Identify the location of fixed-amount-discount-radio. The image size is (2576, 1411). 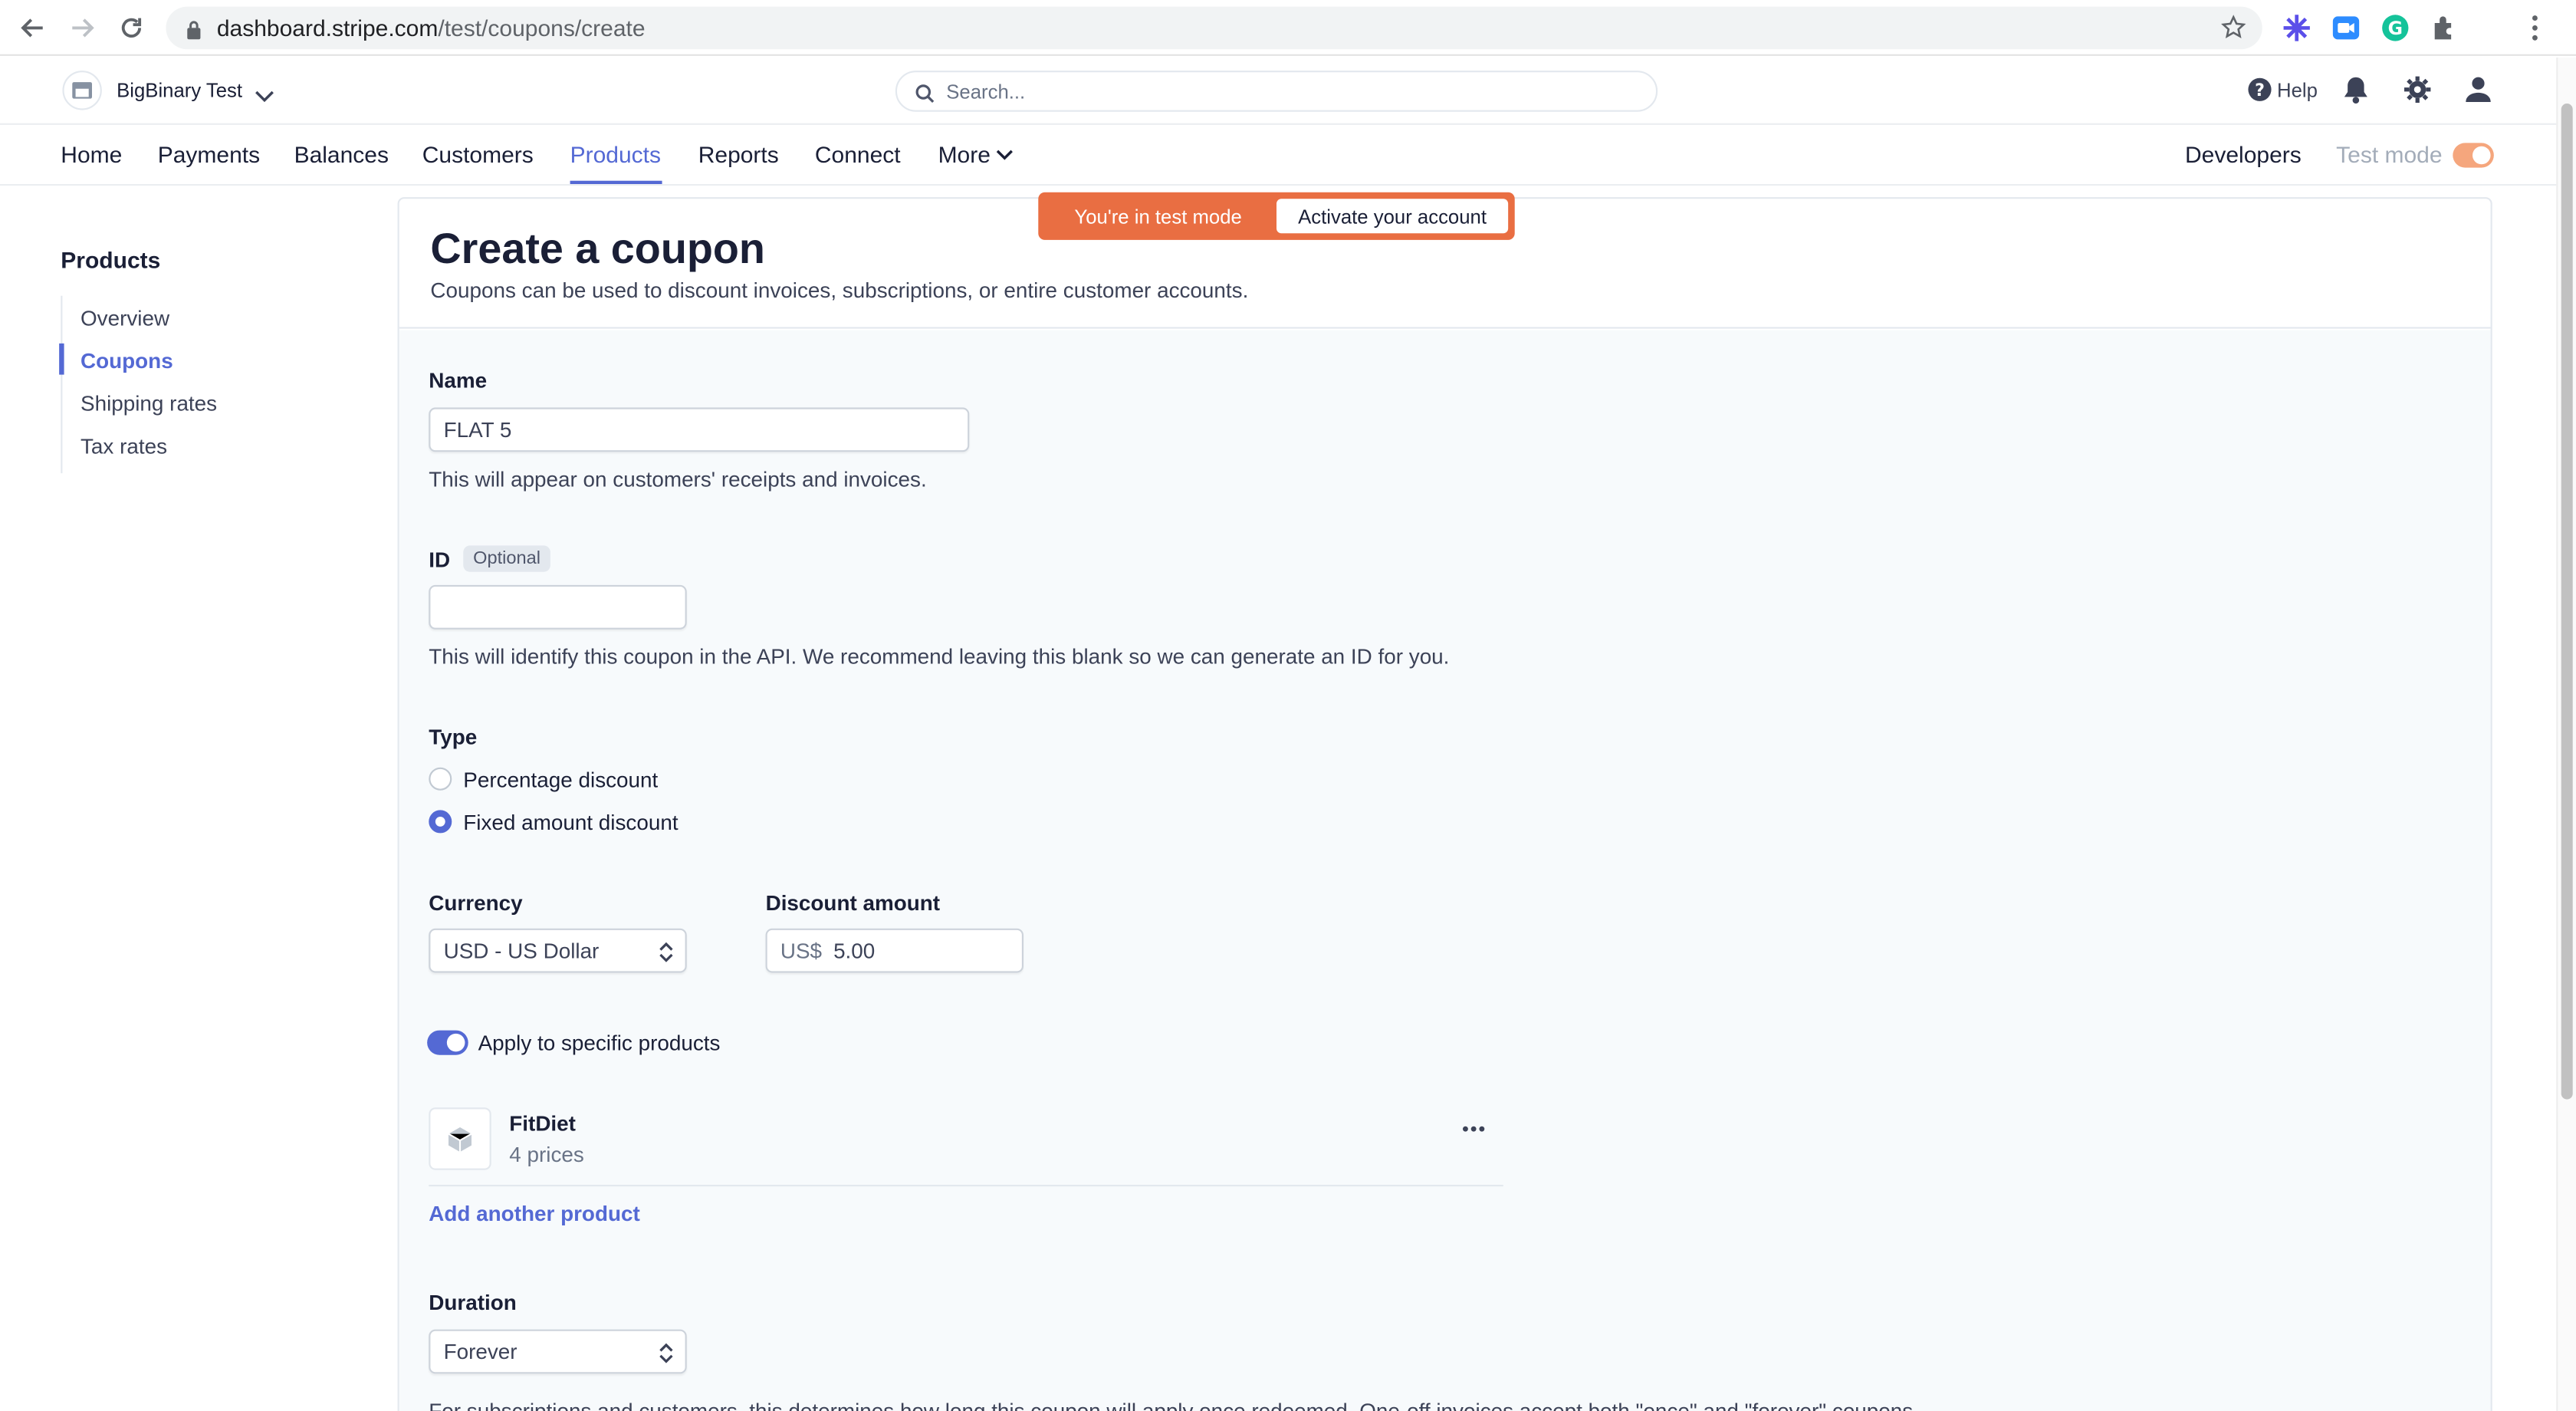
(441, 822).